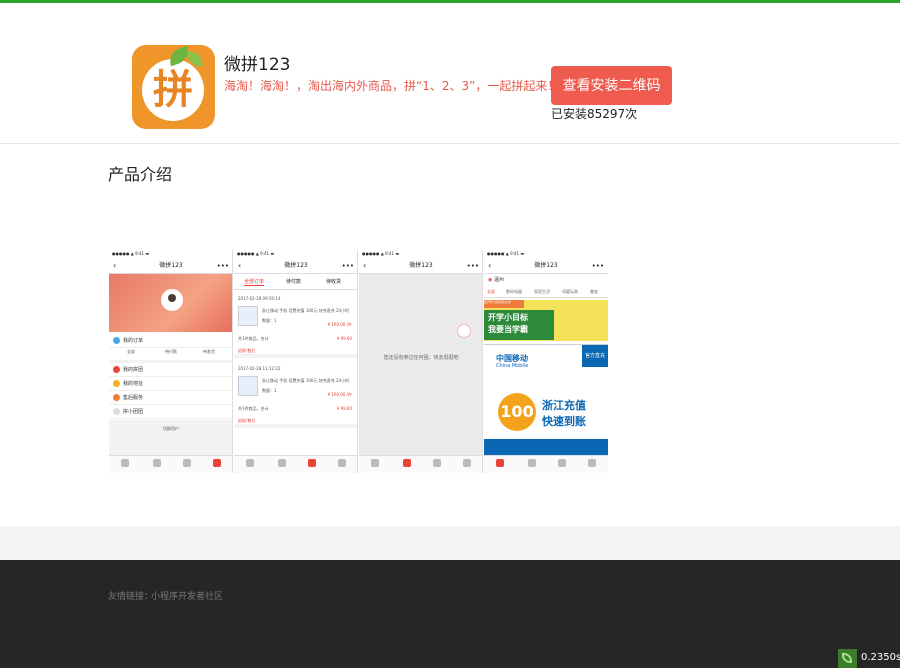  What do you see at coordinates (421, 361) in the screenshot?
I see `screenshot-empty-groups: ●●●●● ▲ 9:41 ▬ ‹ 微拼123 ••• 您还没有参过任何团，快去逛逛吧` at bounding box center [421, 361].